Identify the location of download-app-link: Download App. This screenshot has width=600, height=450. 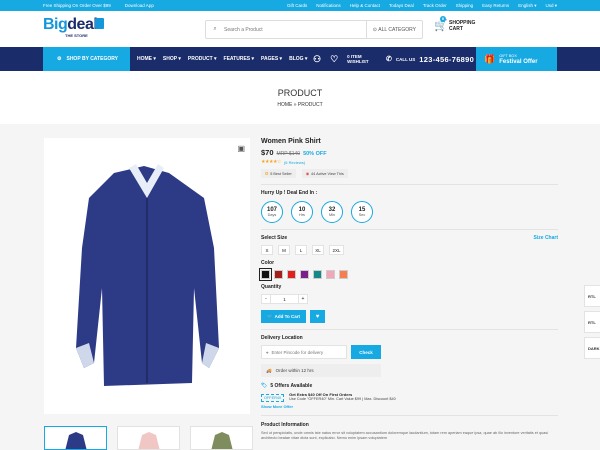
(139, 5).